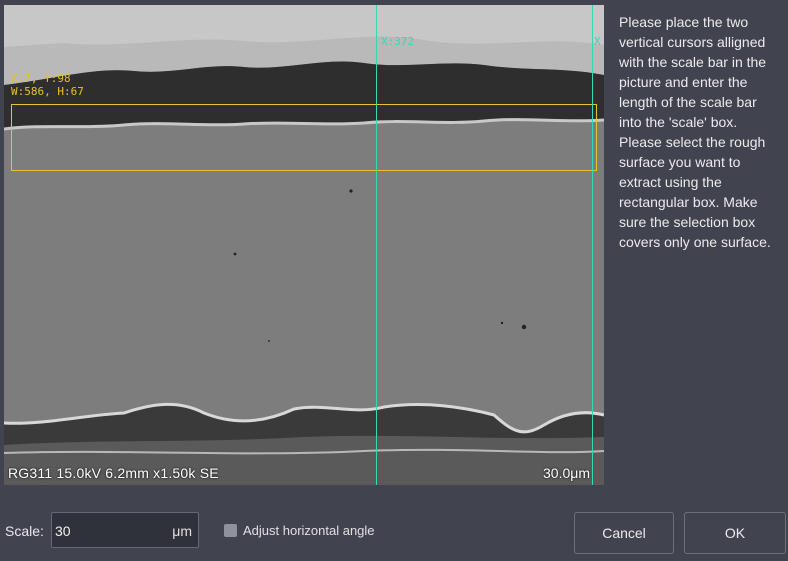  What do you see at coordinates (230, 530) in the screenshot?
I see `adjust-angle-checkbox` at bounding box center [230, 530].